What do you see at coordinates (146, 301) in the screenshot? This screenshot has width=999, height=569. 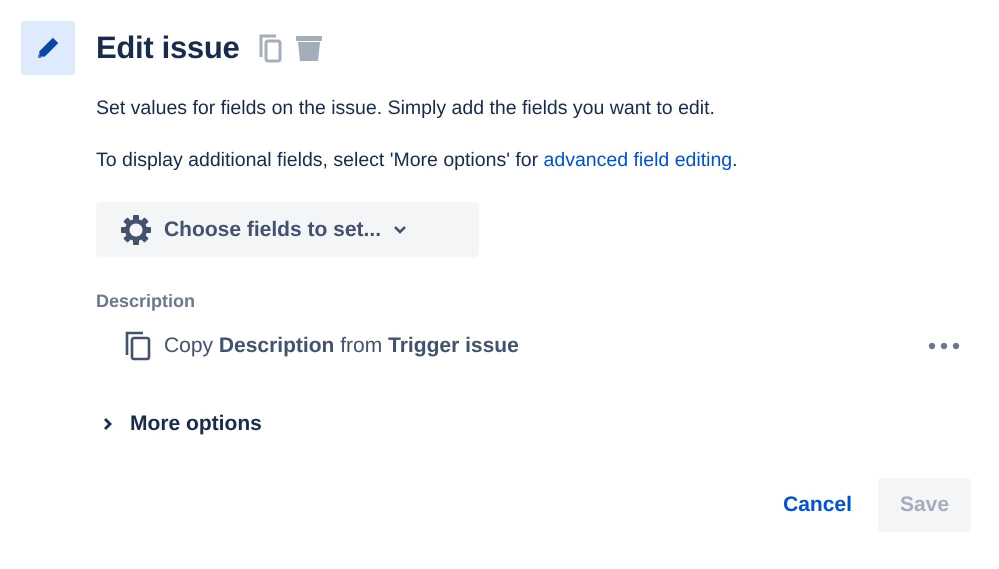 I see `field-label: Description` at bounding box center [146, 301].